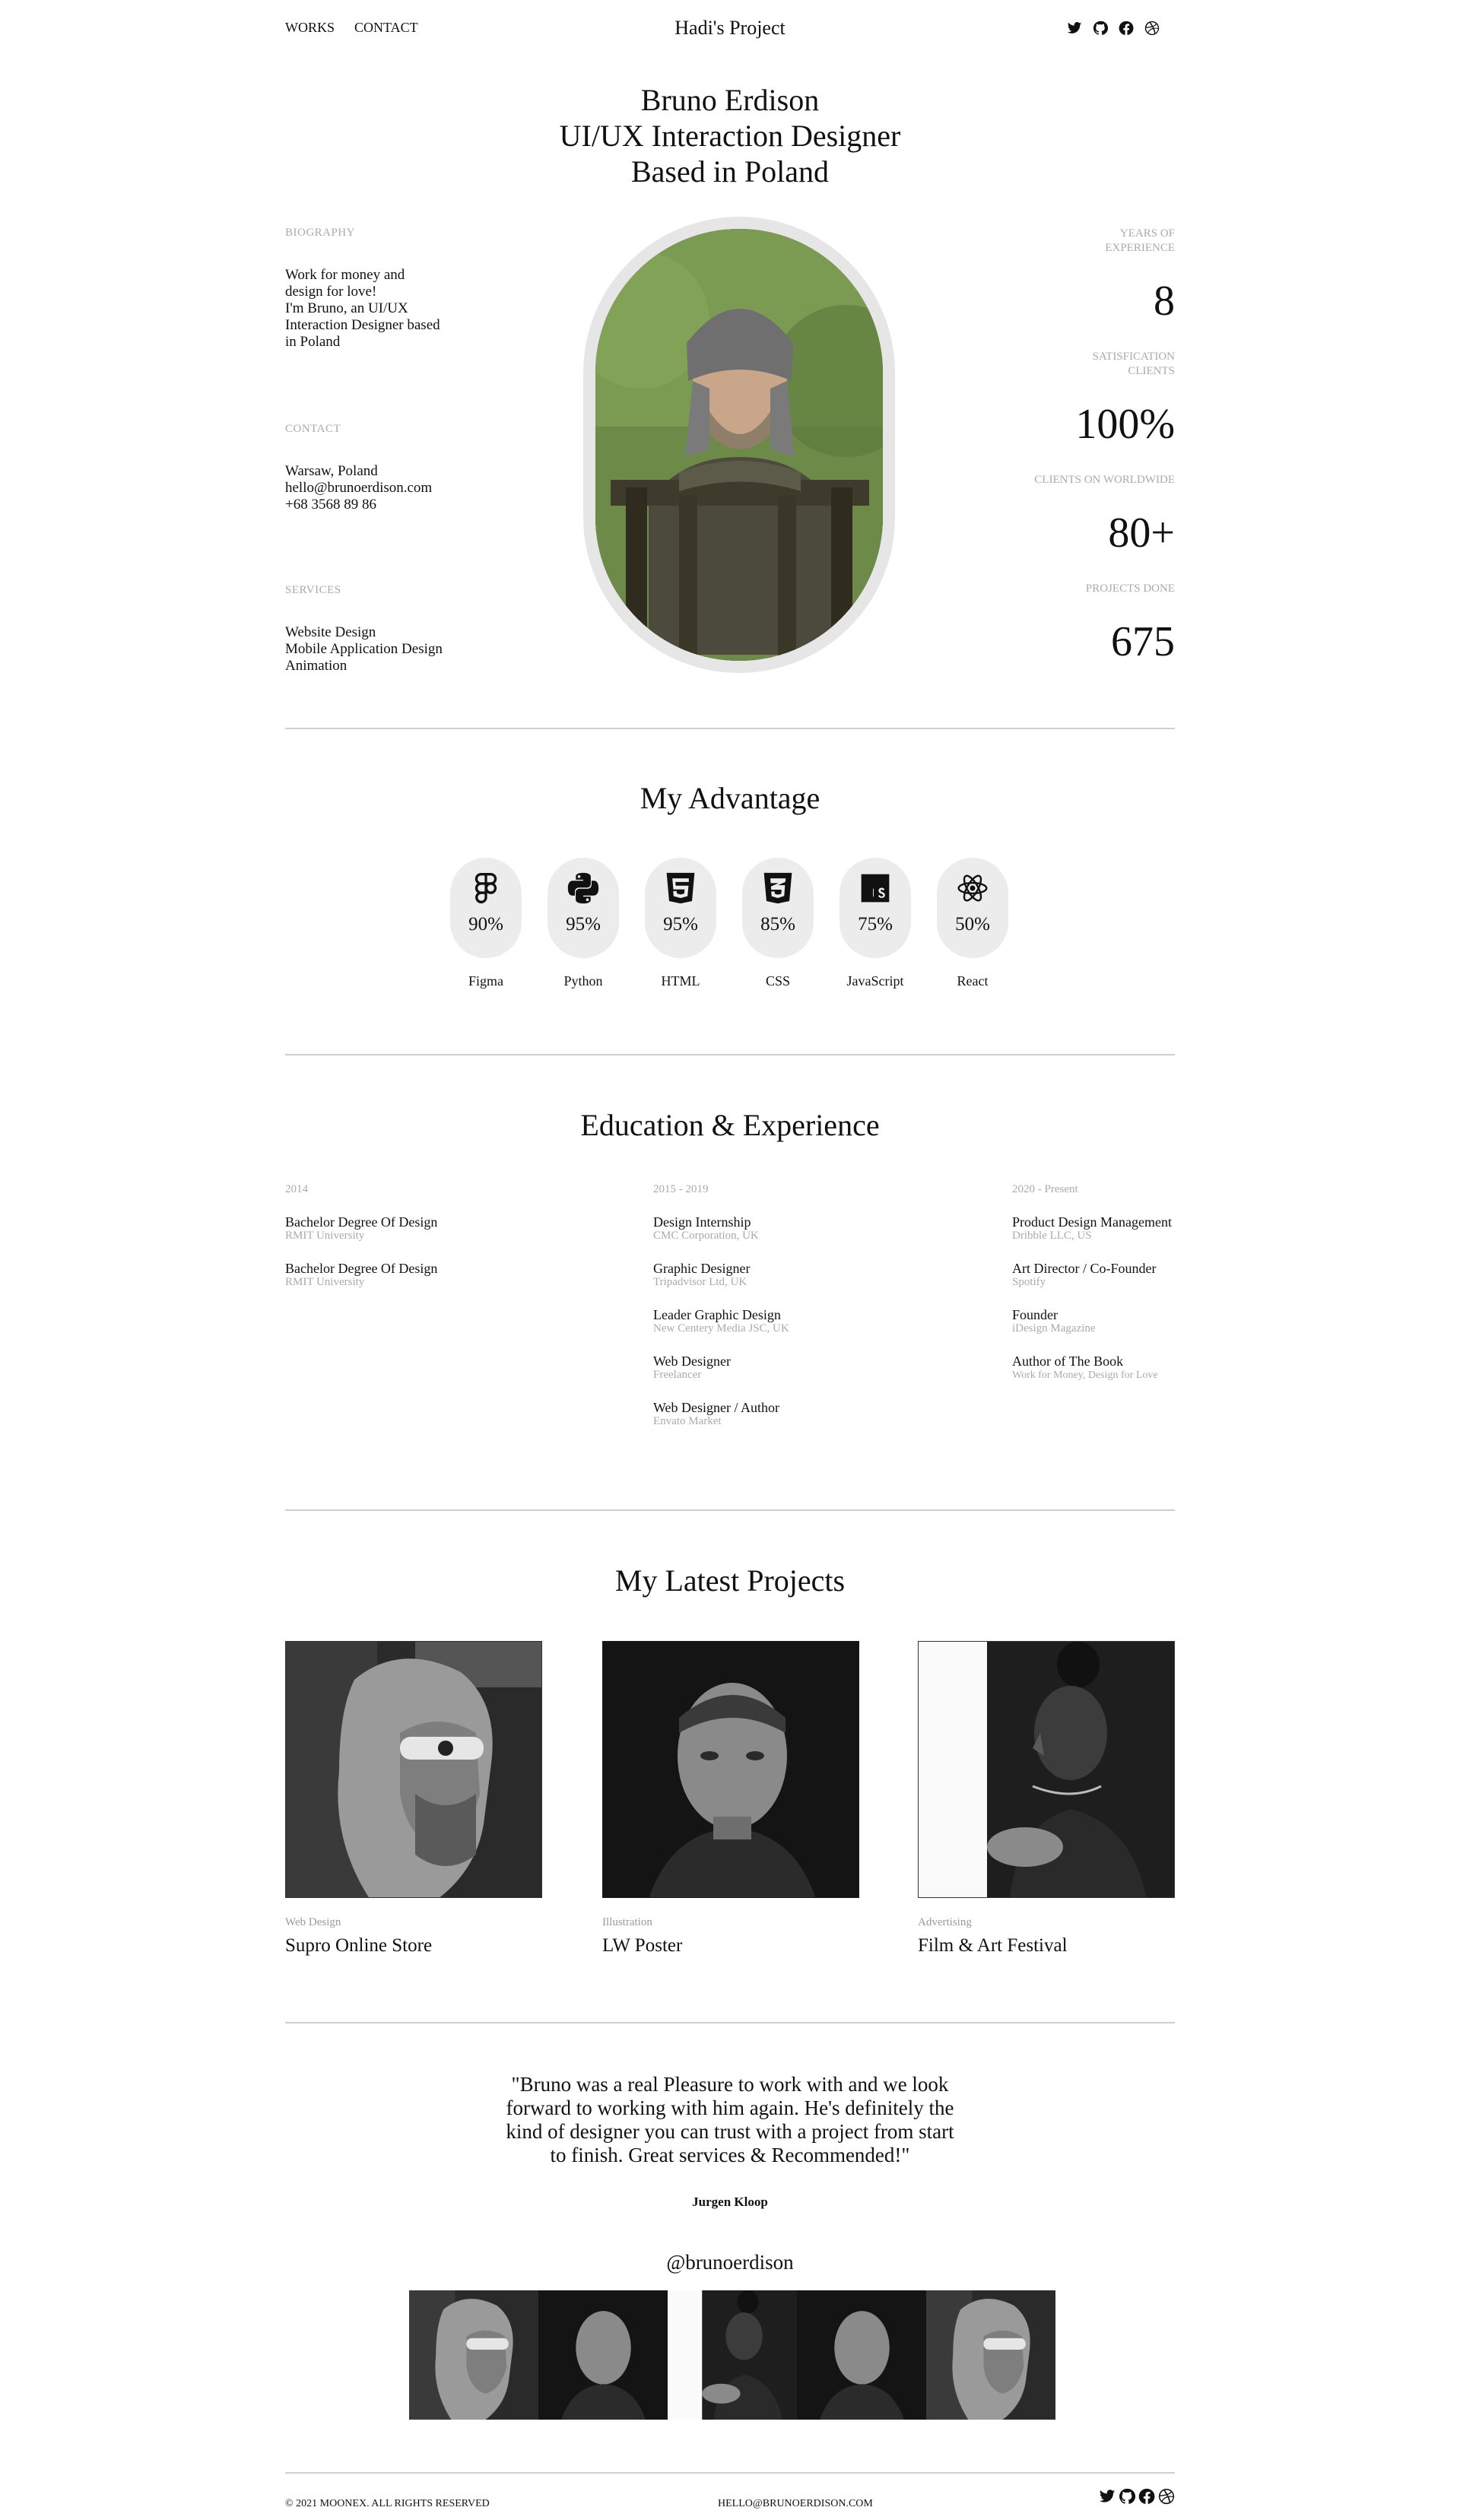 This screenshot has width=1460, height=2520. Describe the element at coordinates (413, 1946) in the screenshot. I see `project-name: Supro Online Store` at that location.